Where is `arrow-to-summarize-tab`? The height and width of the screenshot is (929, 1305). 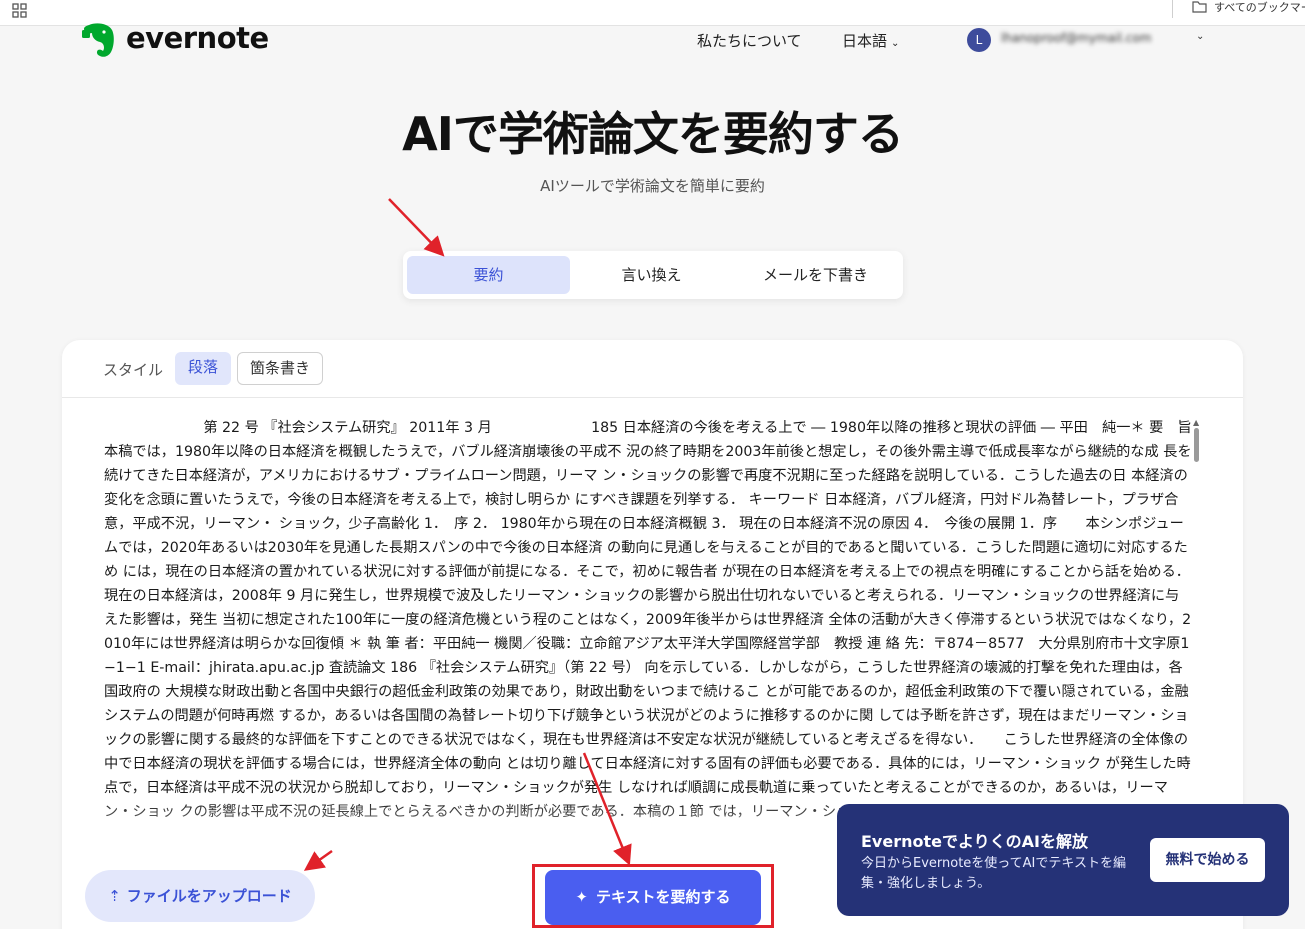 arrow-to-summarize-tab is located at coordinates (416, 227).